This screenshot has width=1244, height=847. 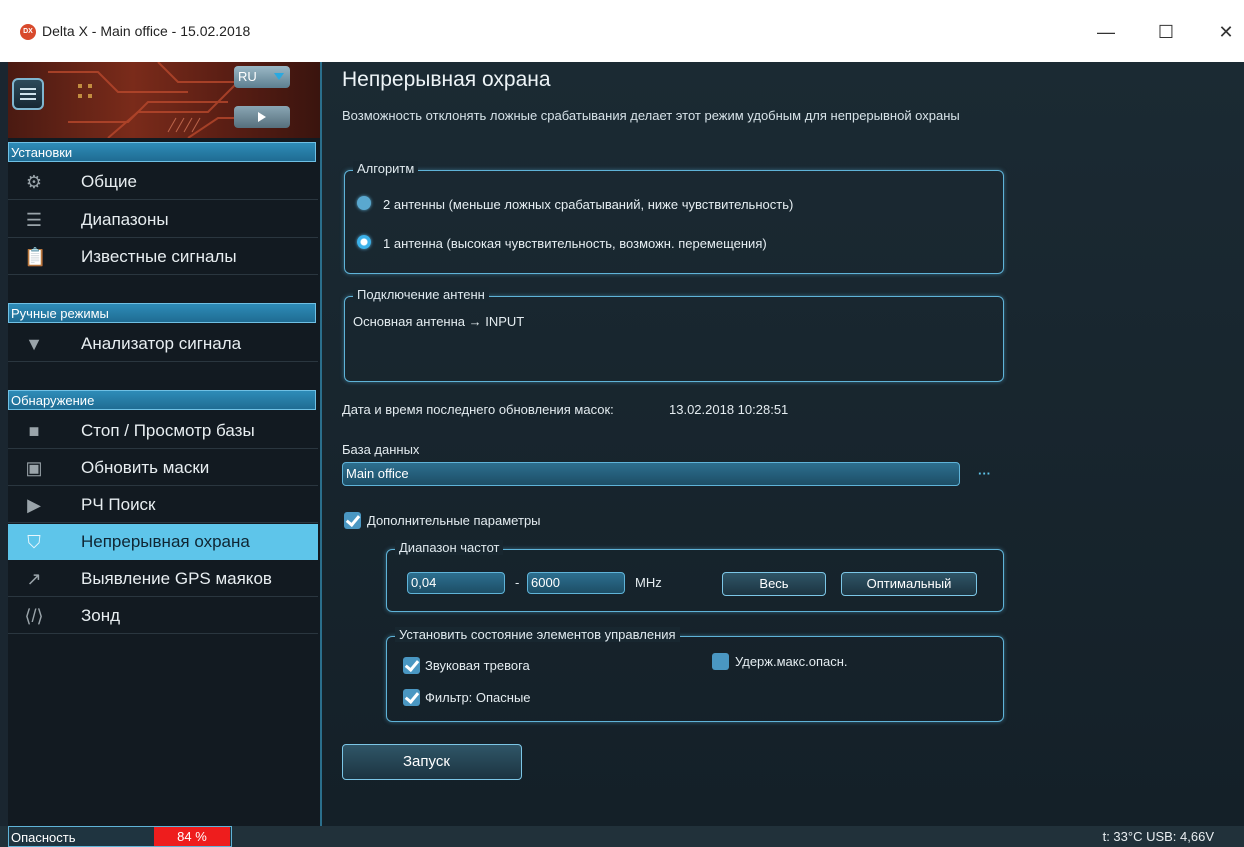 I want to click on sidebar-item-label: Известные сигналы, so click(x=159, y=256).